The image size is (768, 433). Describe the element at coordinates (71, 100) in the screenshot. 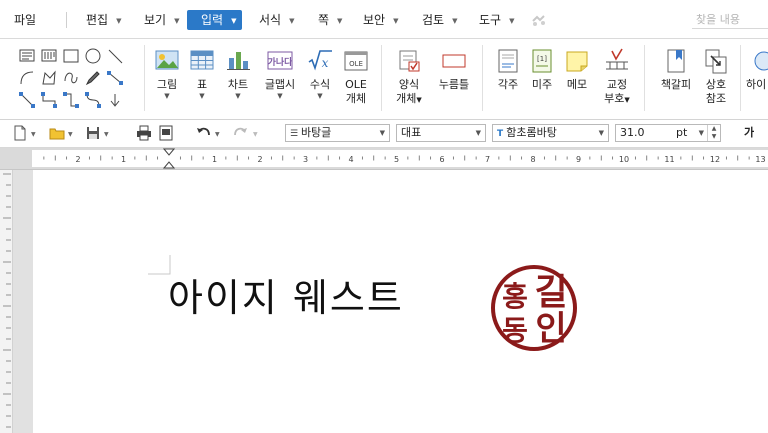

I see `connector-elbow-2-icon` at that location.